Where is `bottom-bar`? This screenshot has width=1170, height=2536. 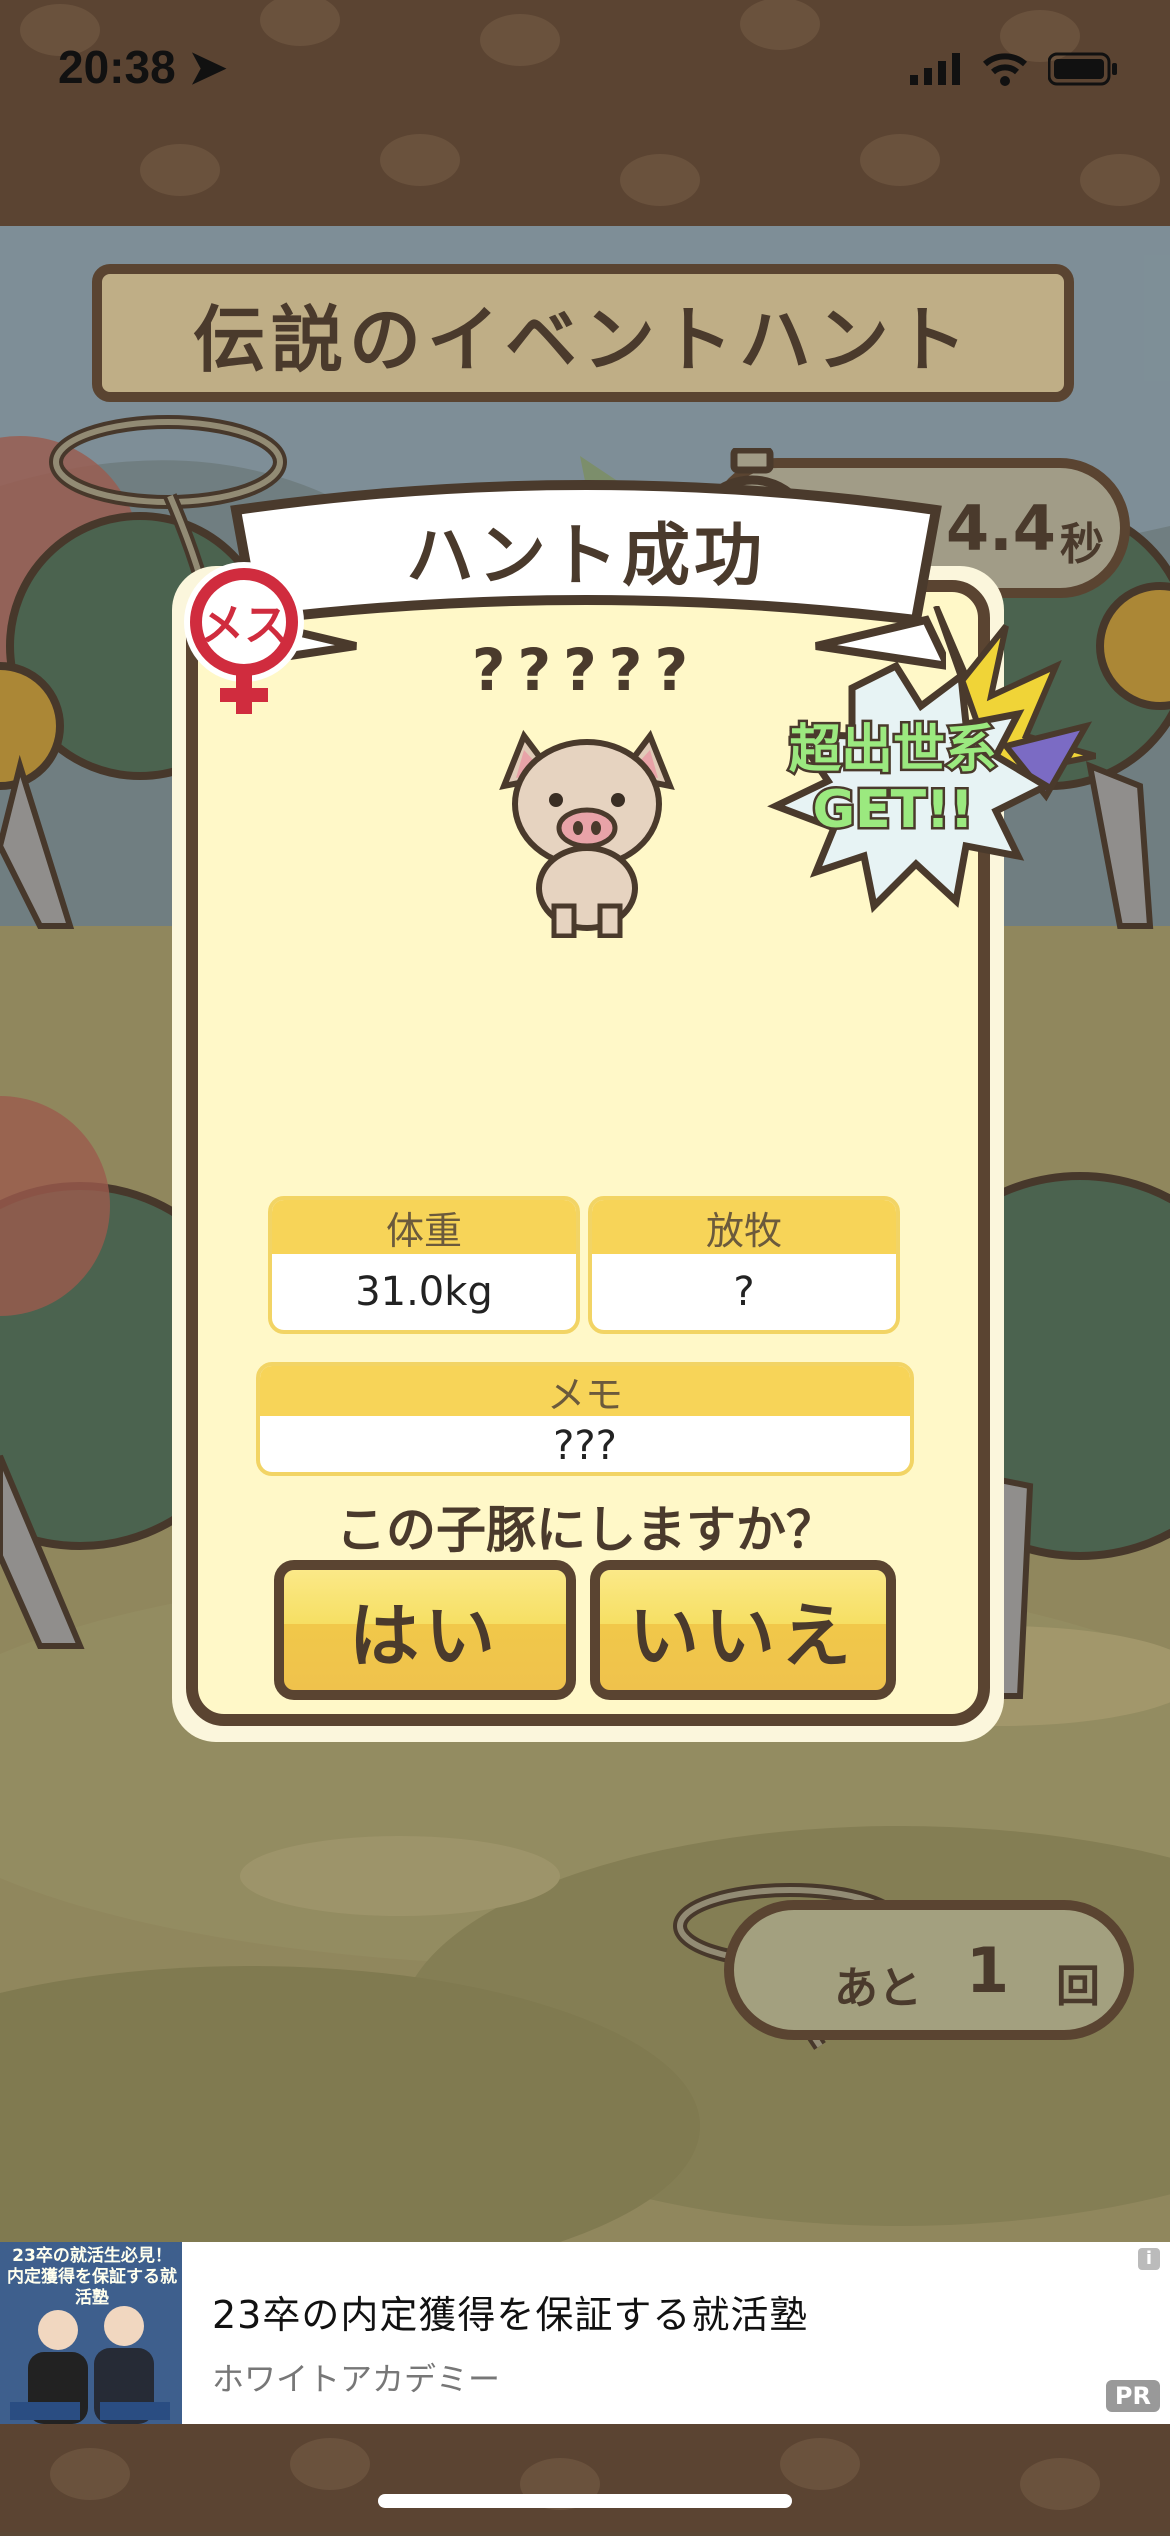
bottom-bar is located at coordinates (585, 2478).